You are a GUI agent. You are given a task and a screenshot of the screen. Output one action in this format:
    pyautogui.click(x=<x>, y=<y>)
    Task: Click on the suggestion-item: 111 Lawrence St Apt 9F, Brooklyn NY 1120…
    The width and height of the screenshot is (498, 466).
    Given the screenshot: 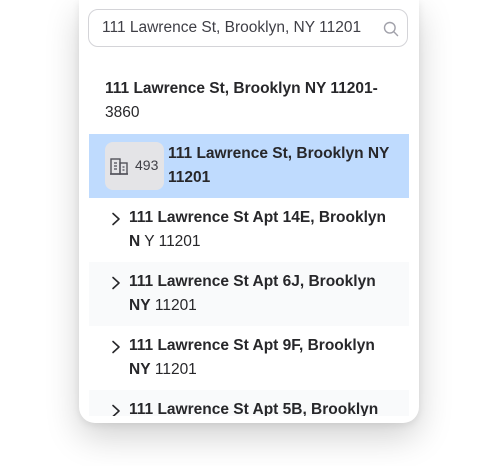 What is the action you would take?
    pyautogui.click(x=249, y=358)
    